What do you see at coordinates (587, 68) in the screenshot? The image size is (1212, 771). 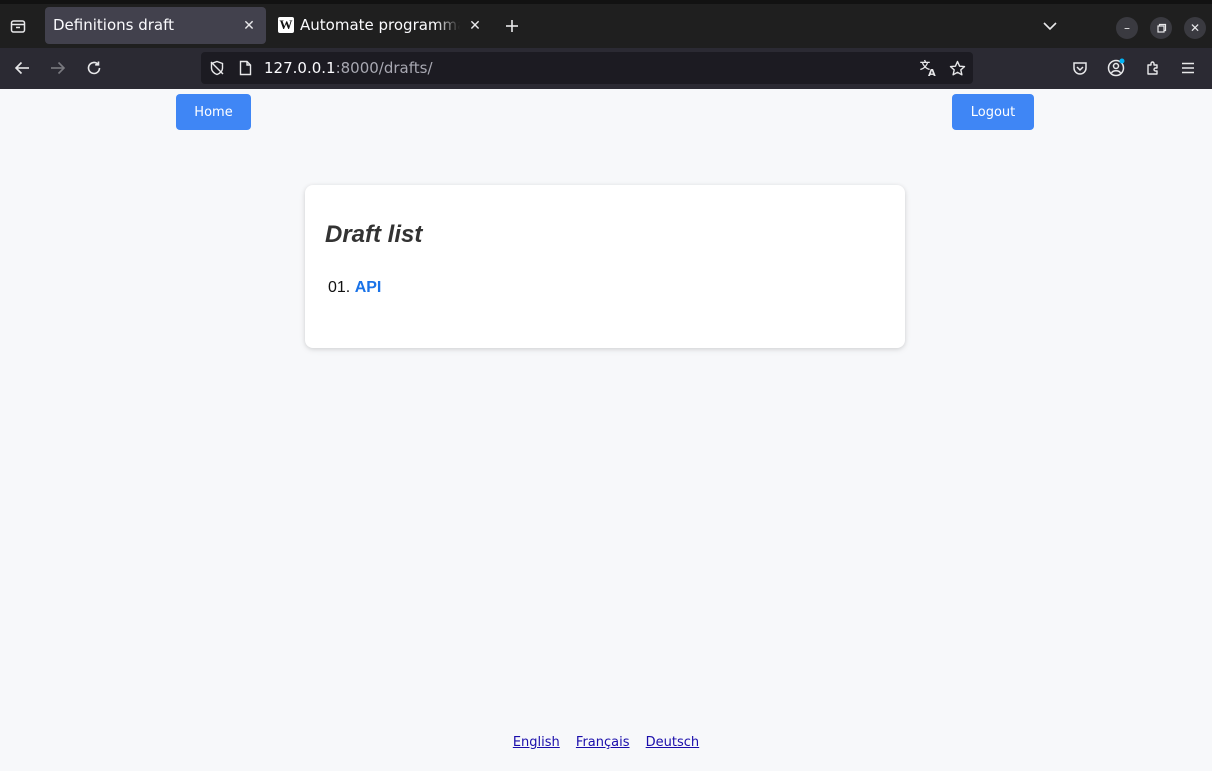 I see `url-bar: 127.0.0.1:8000/drafts/ 文A` at bounding box center [587, 68].